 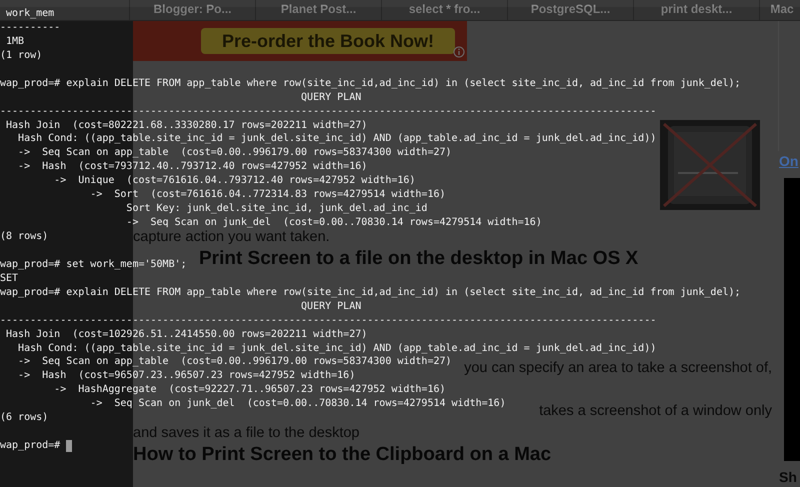 I want to click on terminal-line: -> Unique (cost=761616.04..793712.40 rows=427952 width=16), so click(x=234, y=181).